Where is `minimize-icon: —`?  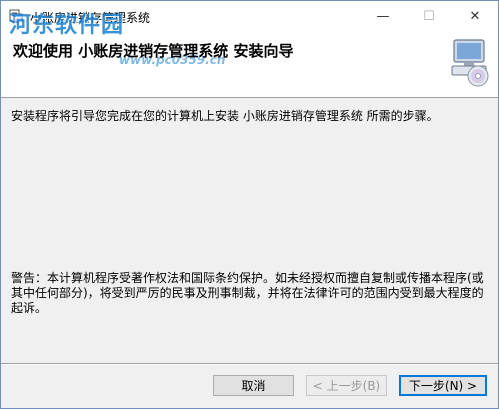 minimize-icon: — is located at coordinates (383, 16).